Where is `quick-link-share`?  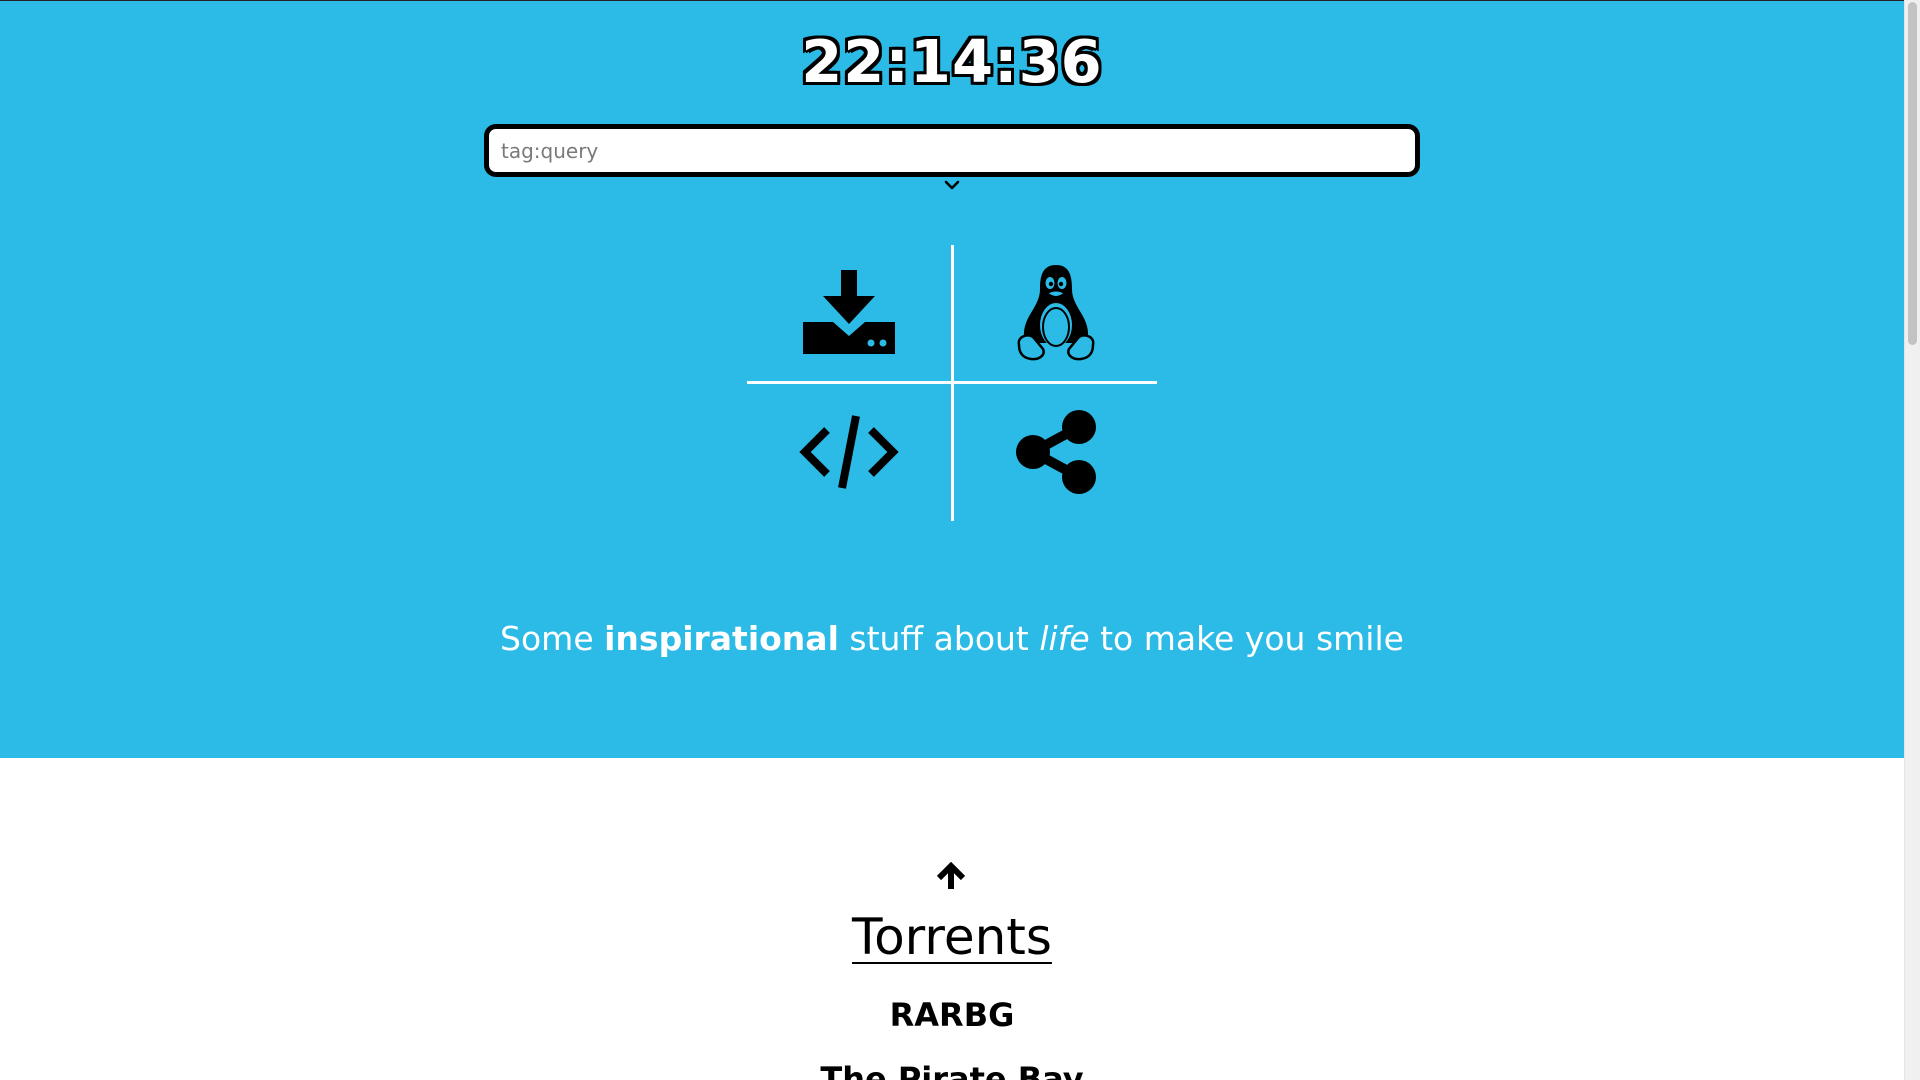 quick-link-share is located at coordinates (1056, 452).